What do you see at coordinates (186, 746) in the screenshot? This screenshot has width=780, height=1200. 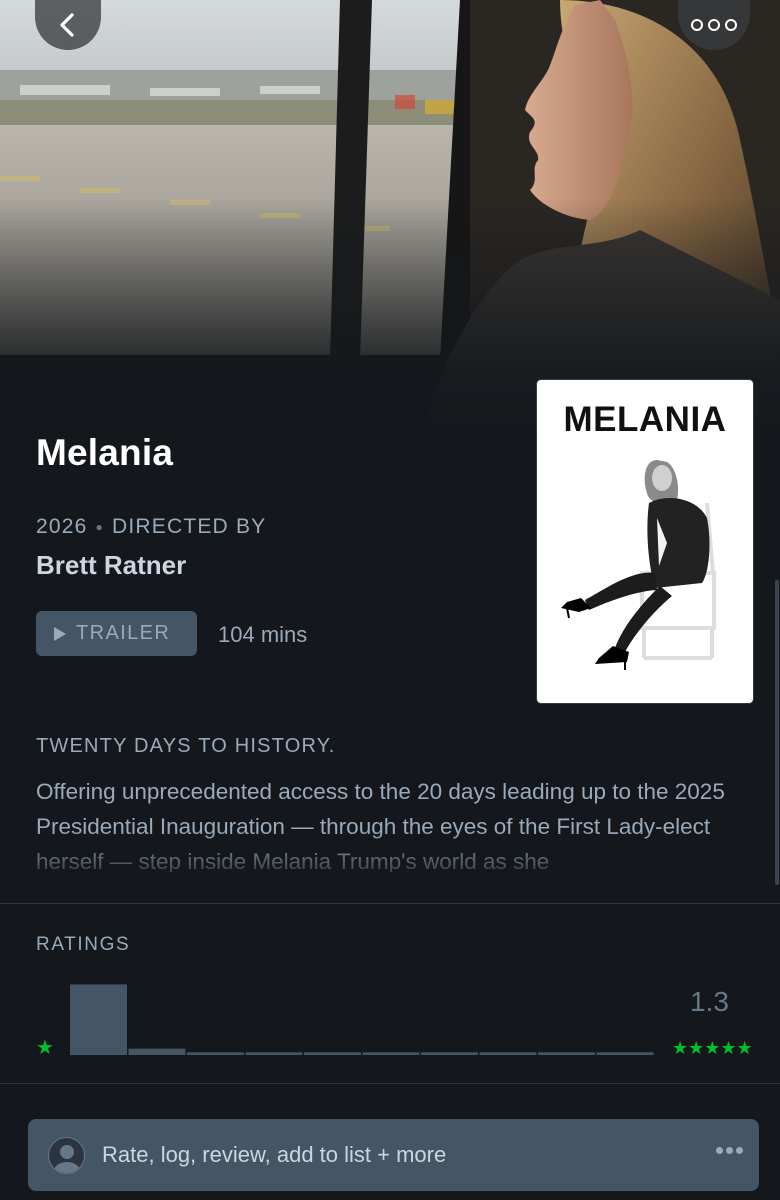 I see `tagline: TWENTY DAYS TO HISTORY.` at bounding box center [186, 746].